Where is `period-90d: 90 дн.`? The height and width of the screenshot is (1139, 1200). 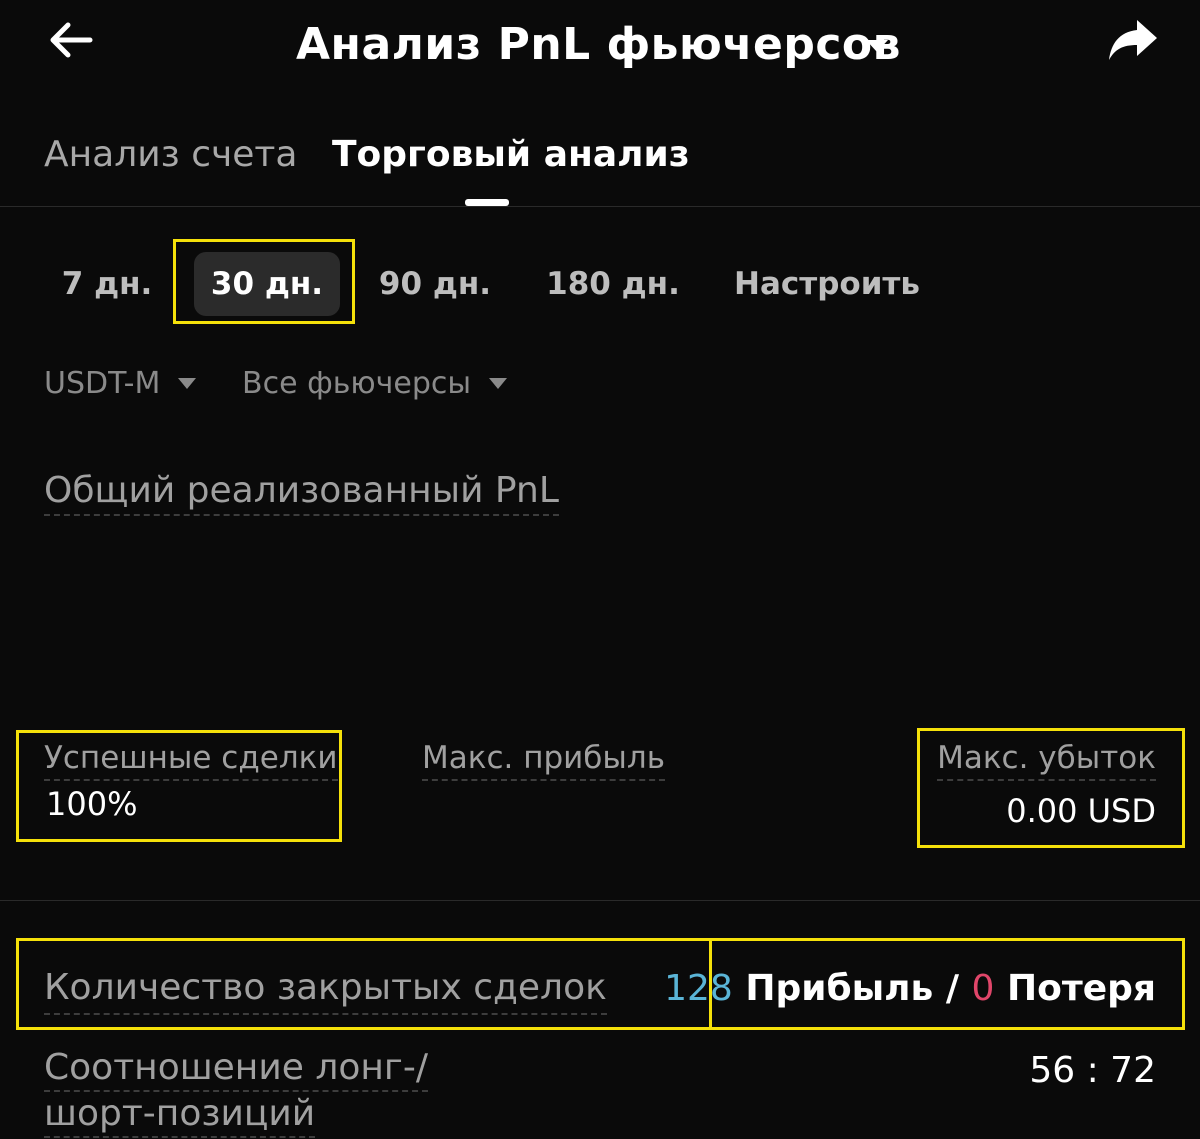 period-90d: 90 дн. is located at coordinates (435, 284).